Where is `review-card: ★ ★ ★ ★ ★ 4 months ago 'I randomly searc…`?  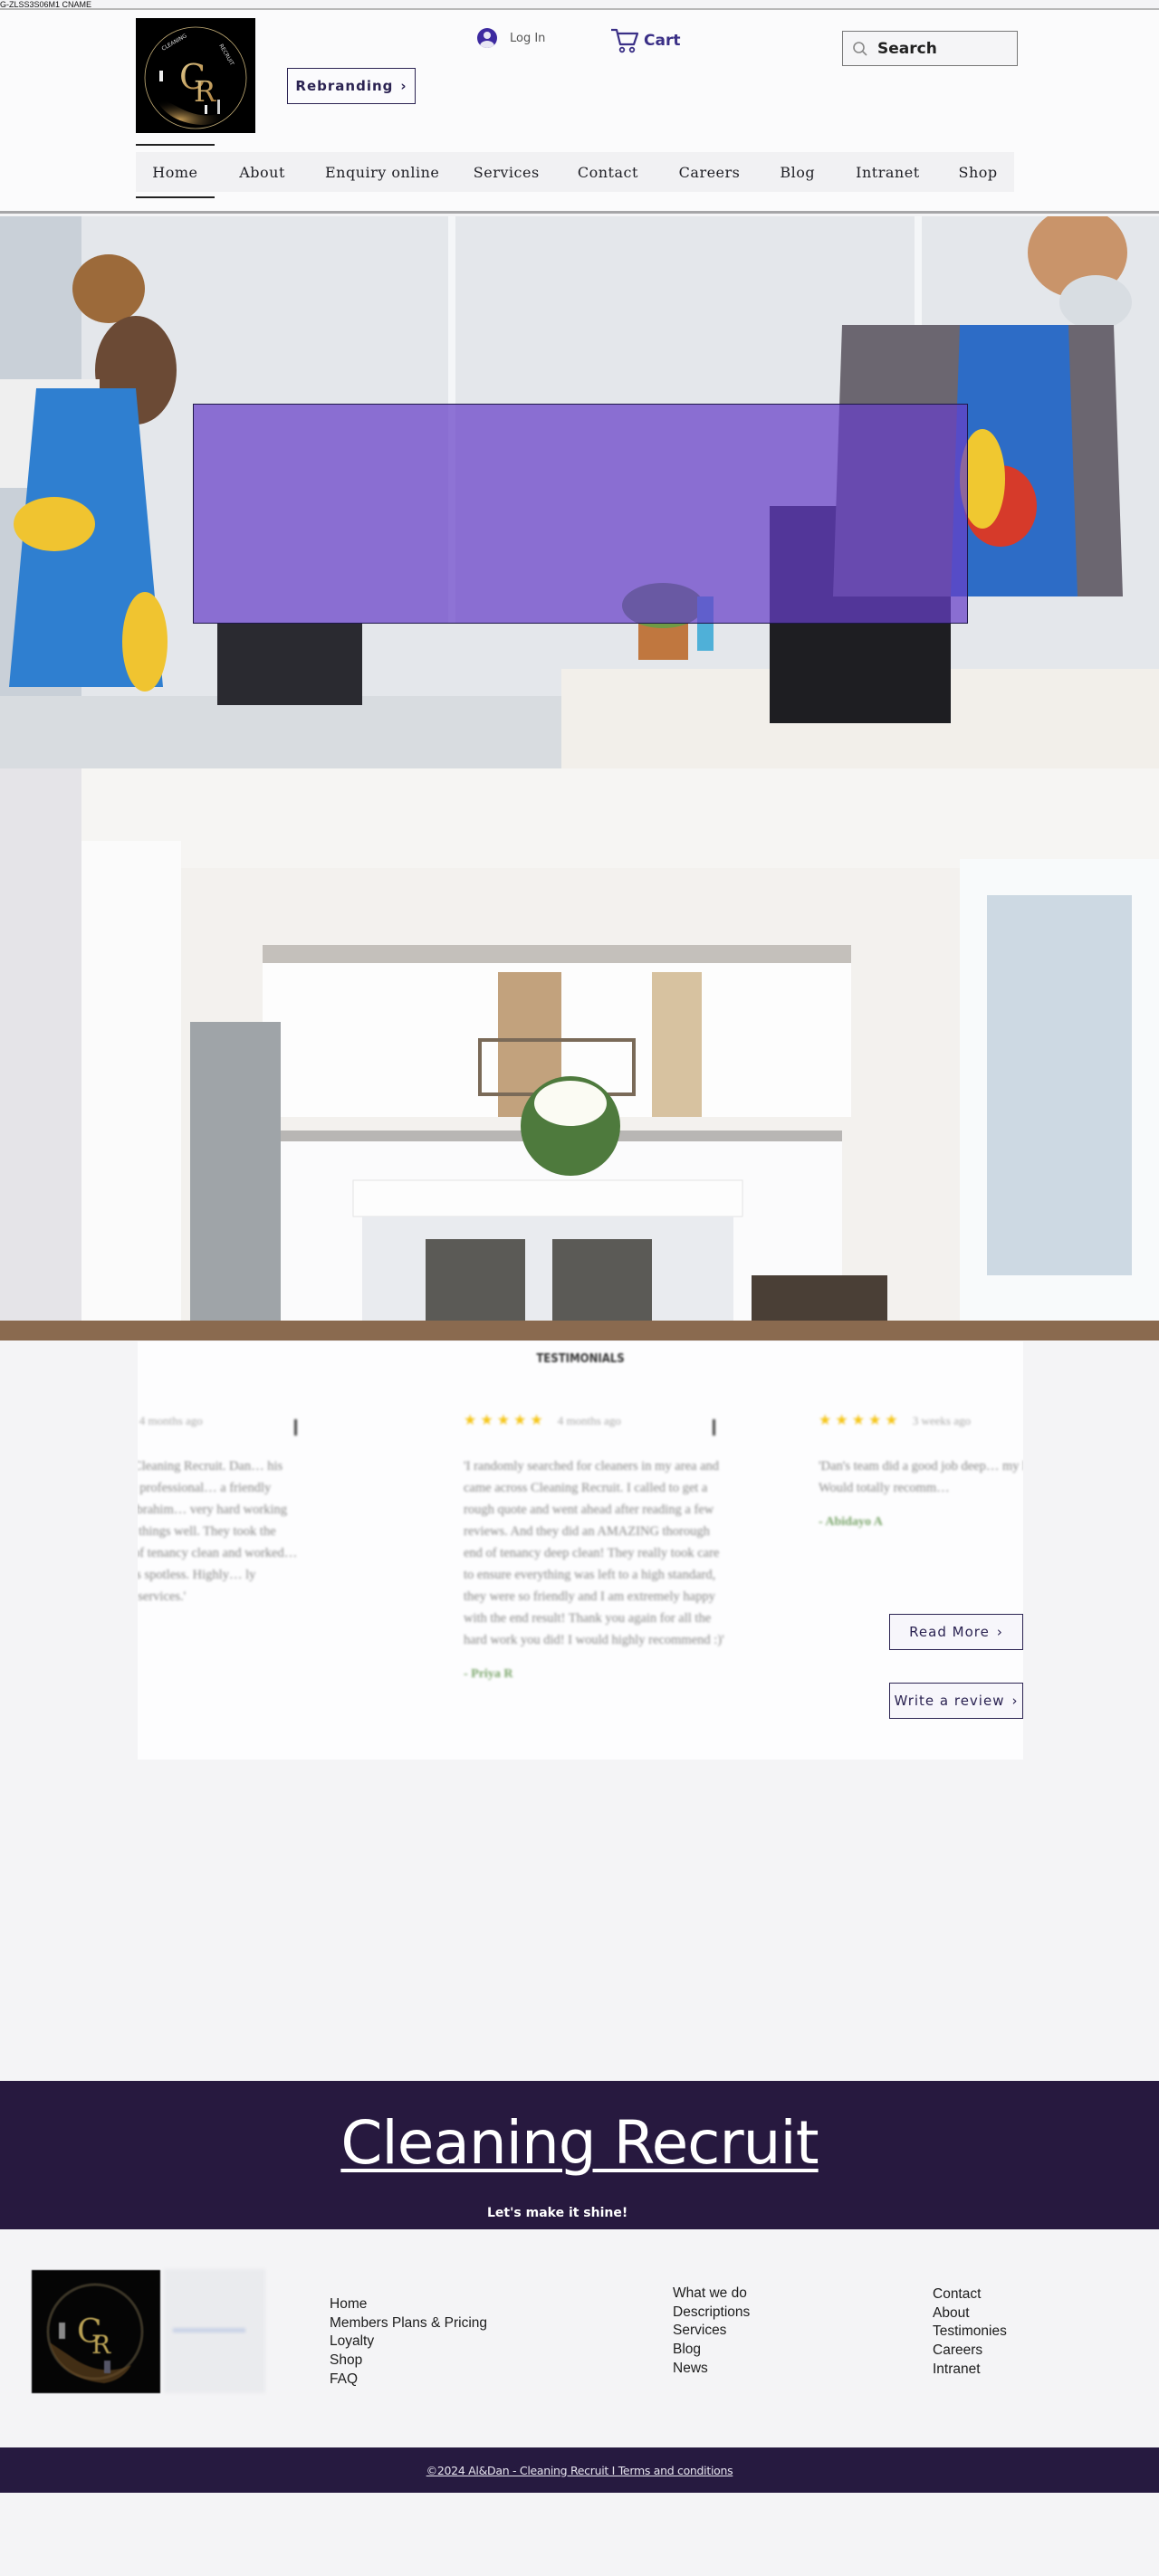
review-card: ★ ★ ★ ★ ★ 4 months ago 'I randomly searc… is located at coordinates (595, 1548).